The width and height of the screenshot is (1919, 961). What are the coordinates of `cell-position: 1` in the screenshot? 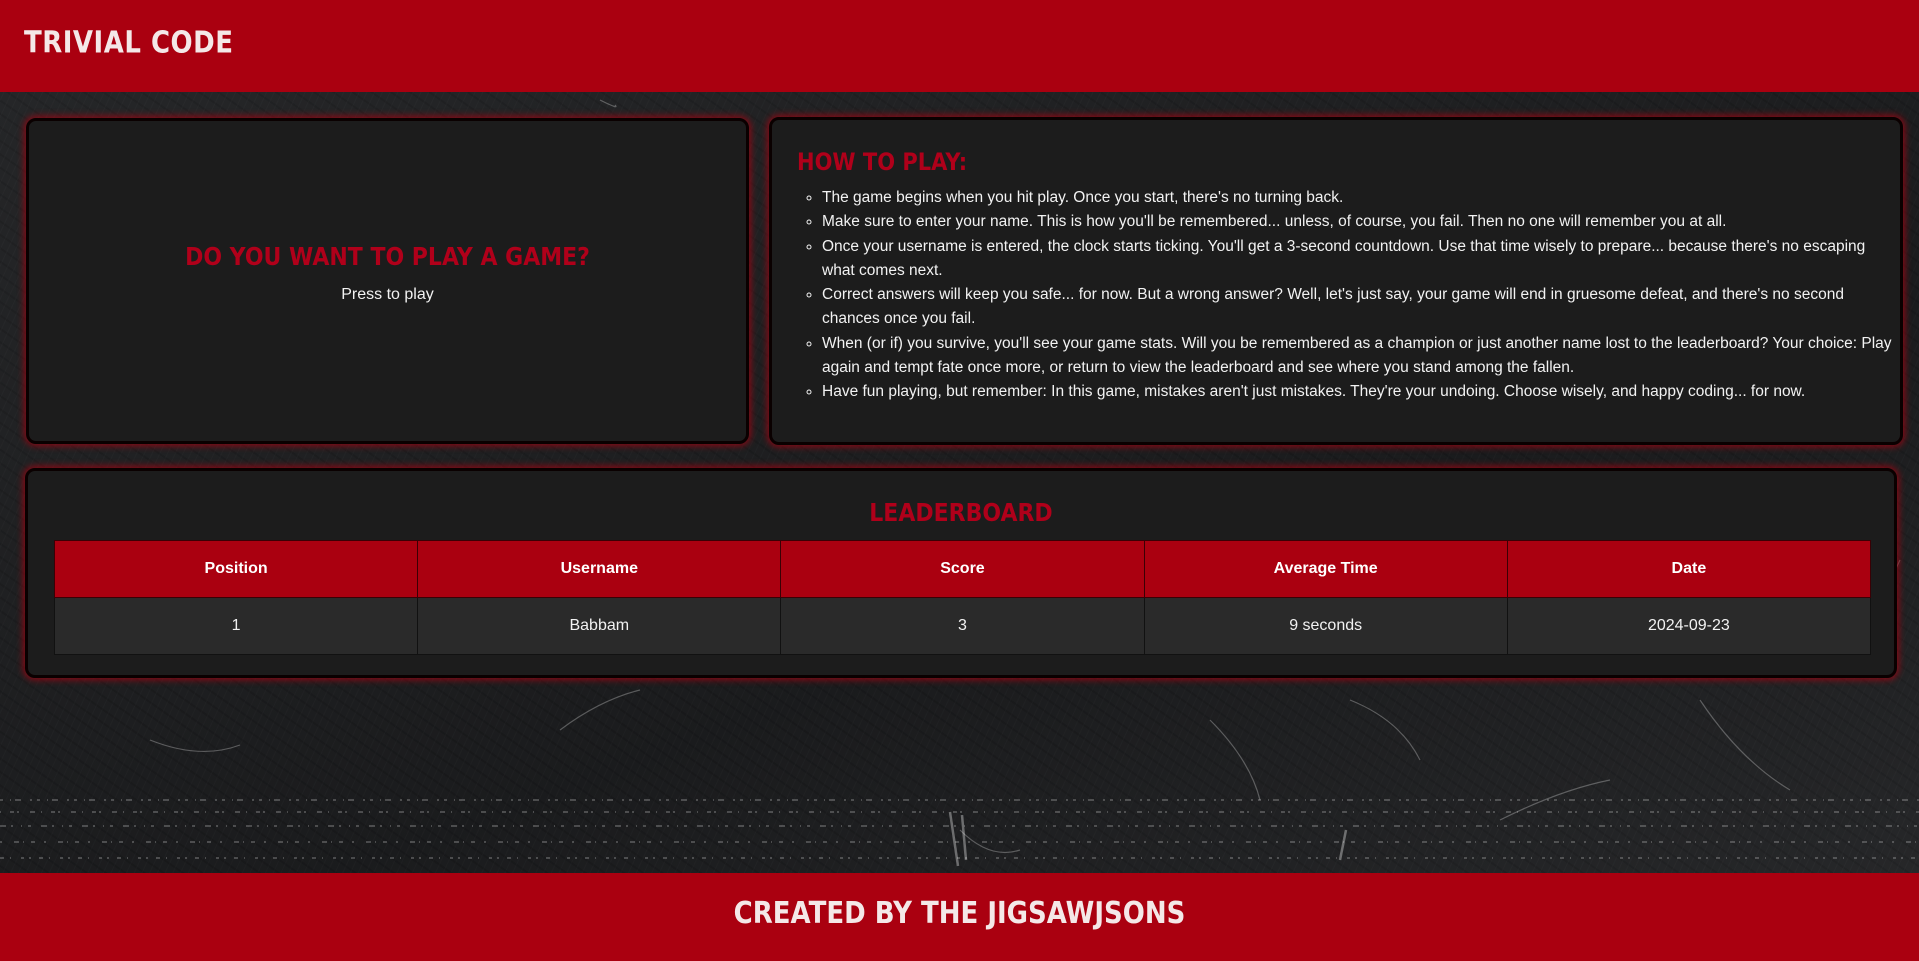 It's located at (236, 626).